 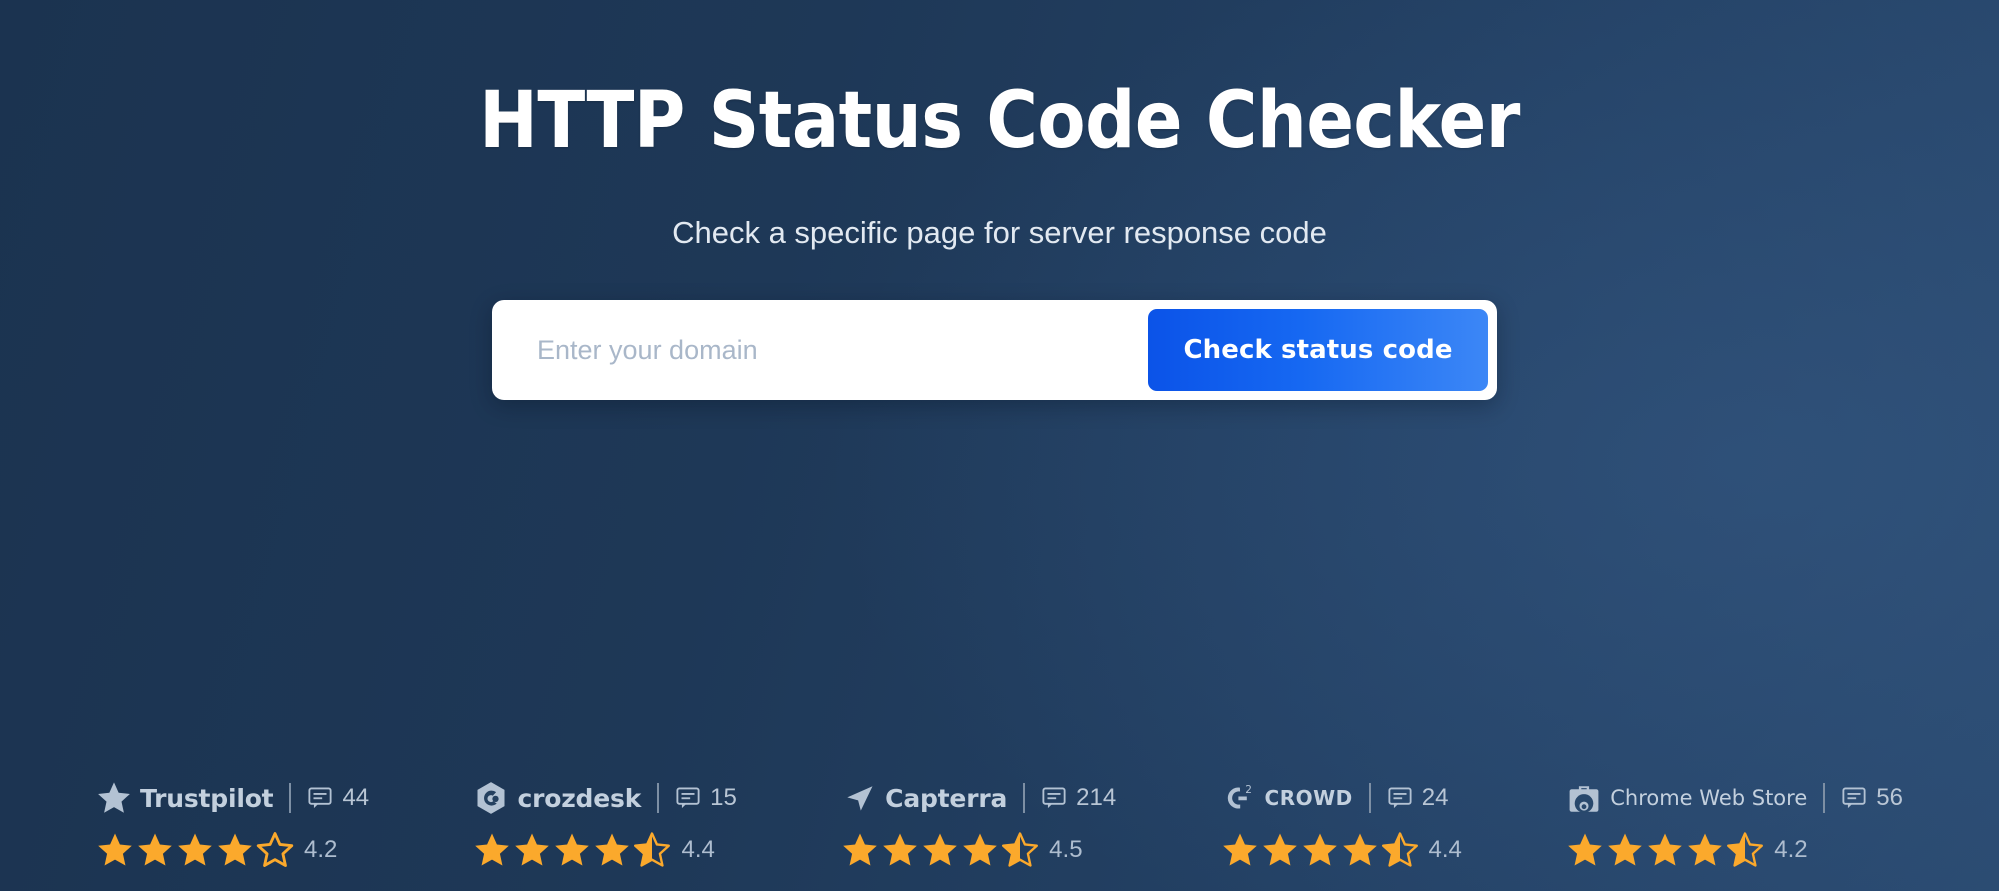 I want to click on rating-value: 4.5, so click(x=1066, y=849).